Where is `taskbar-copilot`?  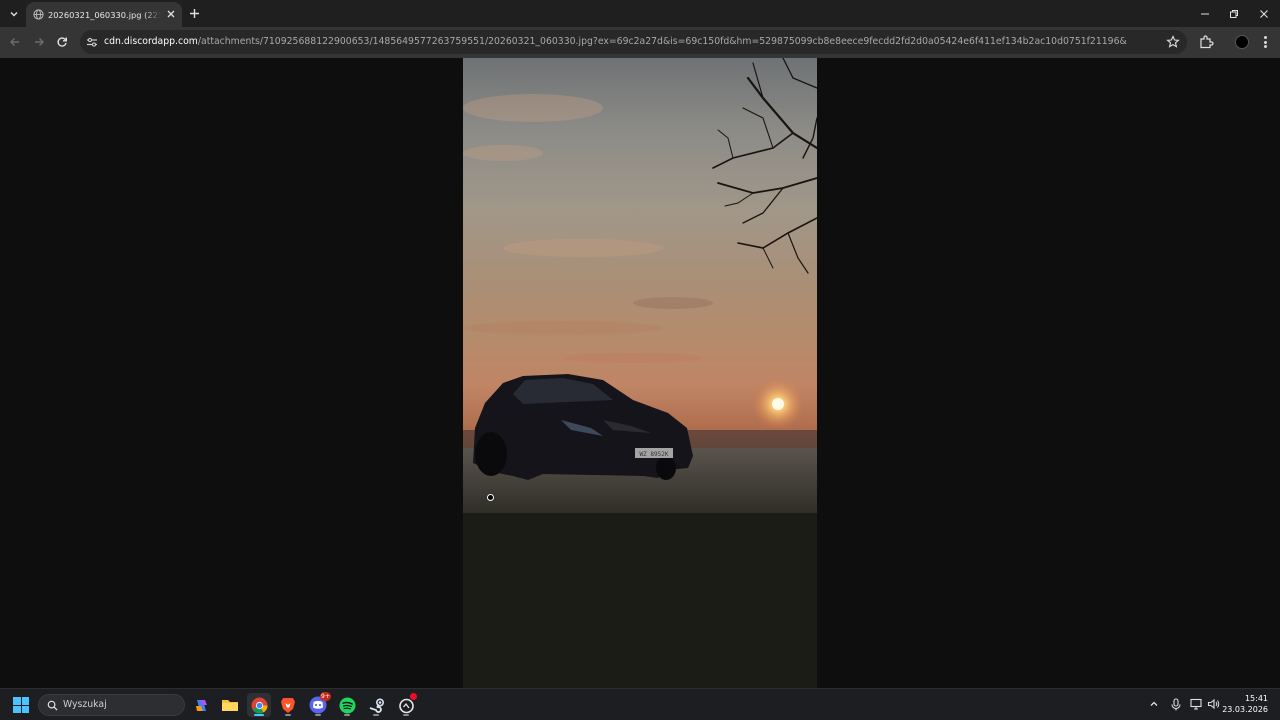
taskbar-copilot is located at coordinates (201, 705).